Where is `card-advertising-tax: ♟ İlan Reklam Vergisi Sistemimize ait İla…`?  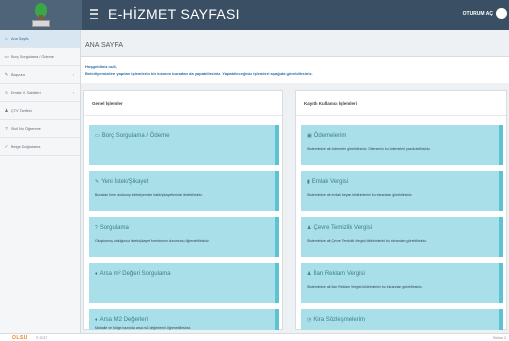 card-advertising-tax: ♟ İlan Reklam Vergisi Sistemimize ait İla… is located at coordinates (402, 283).